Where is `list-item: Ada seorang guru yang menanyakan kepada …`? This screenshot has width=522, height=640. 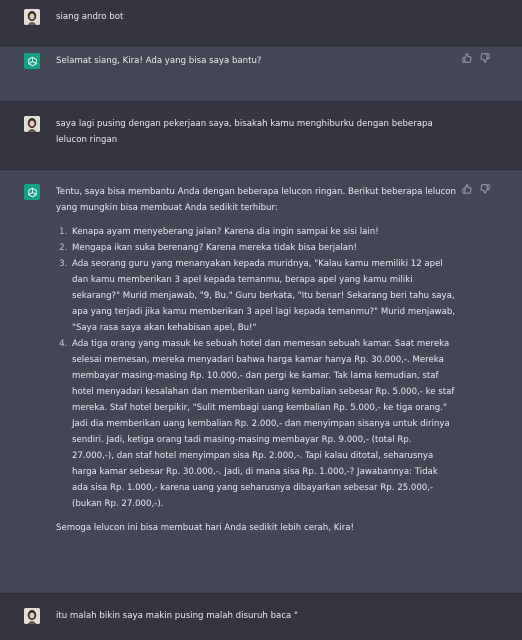
list-item: Ada seorang guru yang menanyakan kepada … is located at coordinates (263, 296).